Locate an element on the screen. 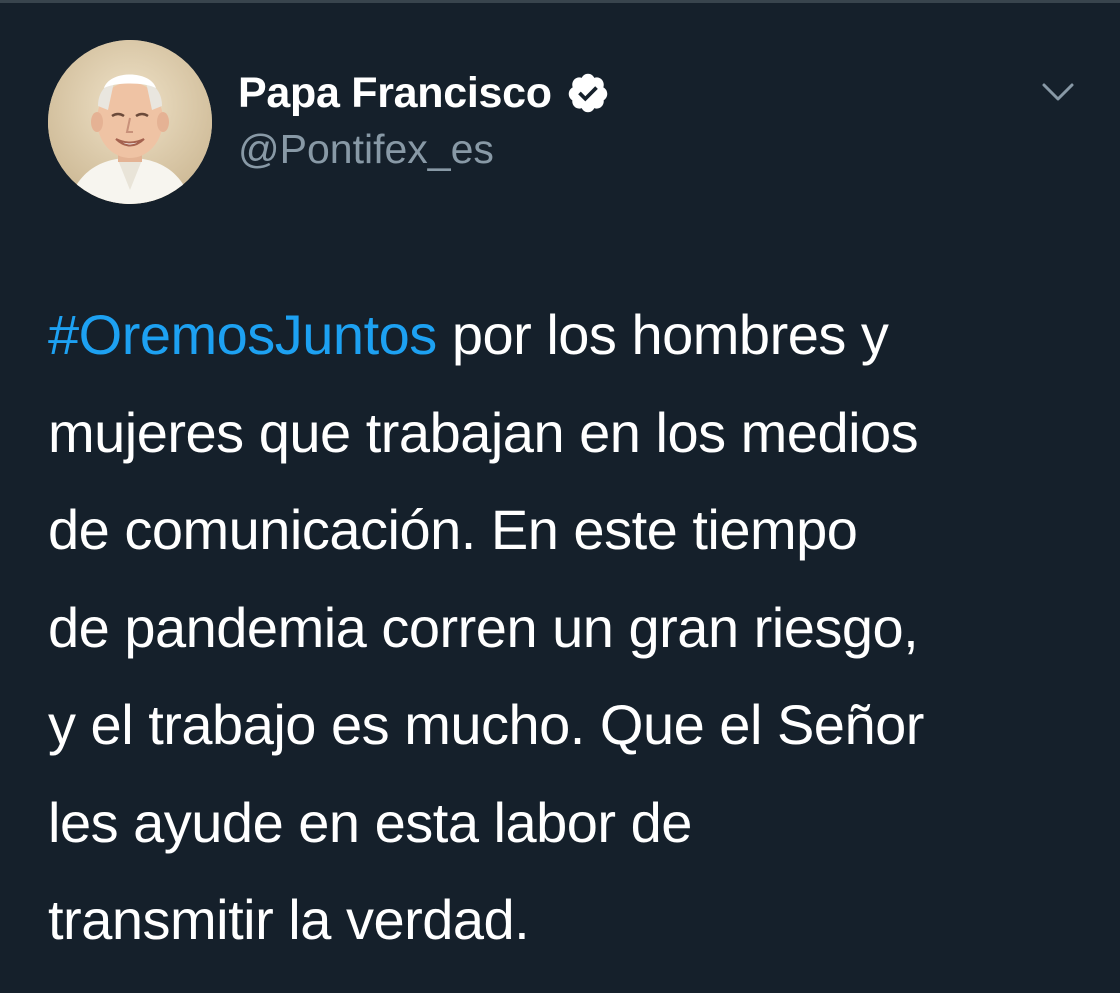 This screenshot has height=993, width=1120. tweet-line: transmitir la verdad. is located at coordinates (289, 919).